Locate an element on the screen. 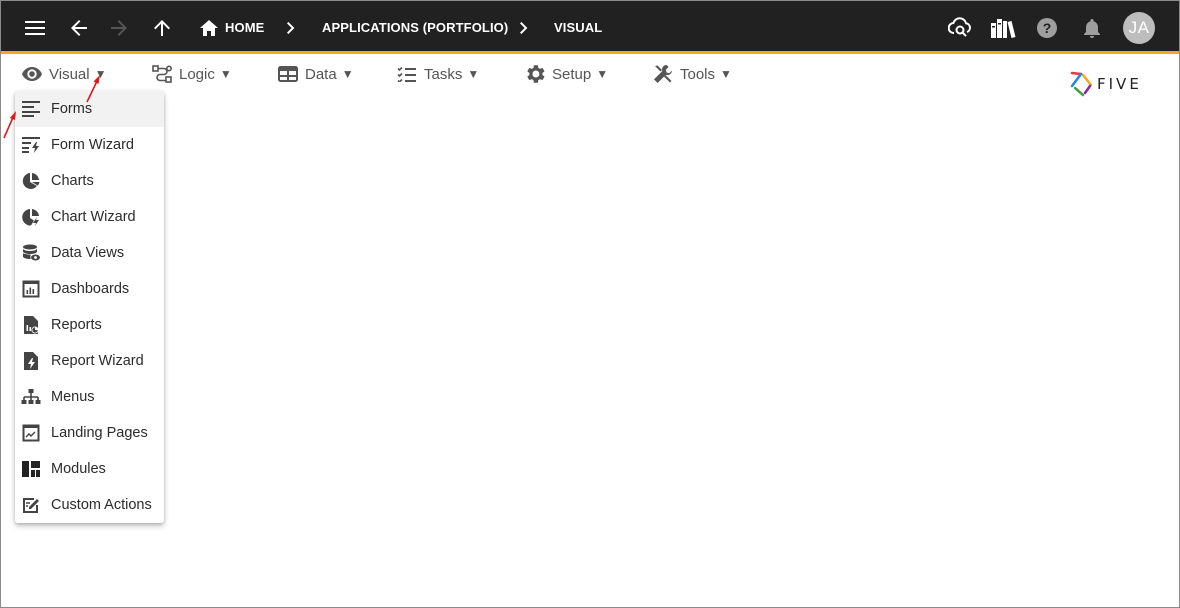 The height and width of the screenshot is (608, 1180). hamburger-menu-button is located at coordinates (35, 27).